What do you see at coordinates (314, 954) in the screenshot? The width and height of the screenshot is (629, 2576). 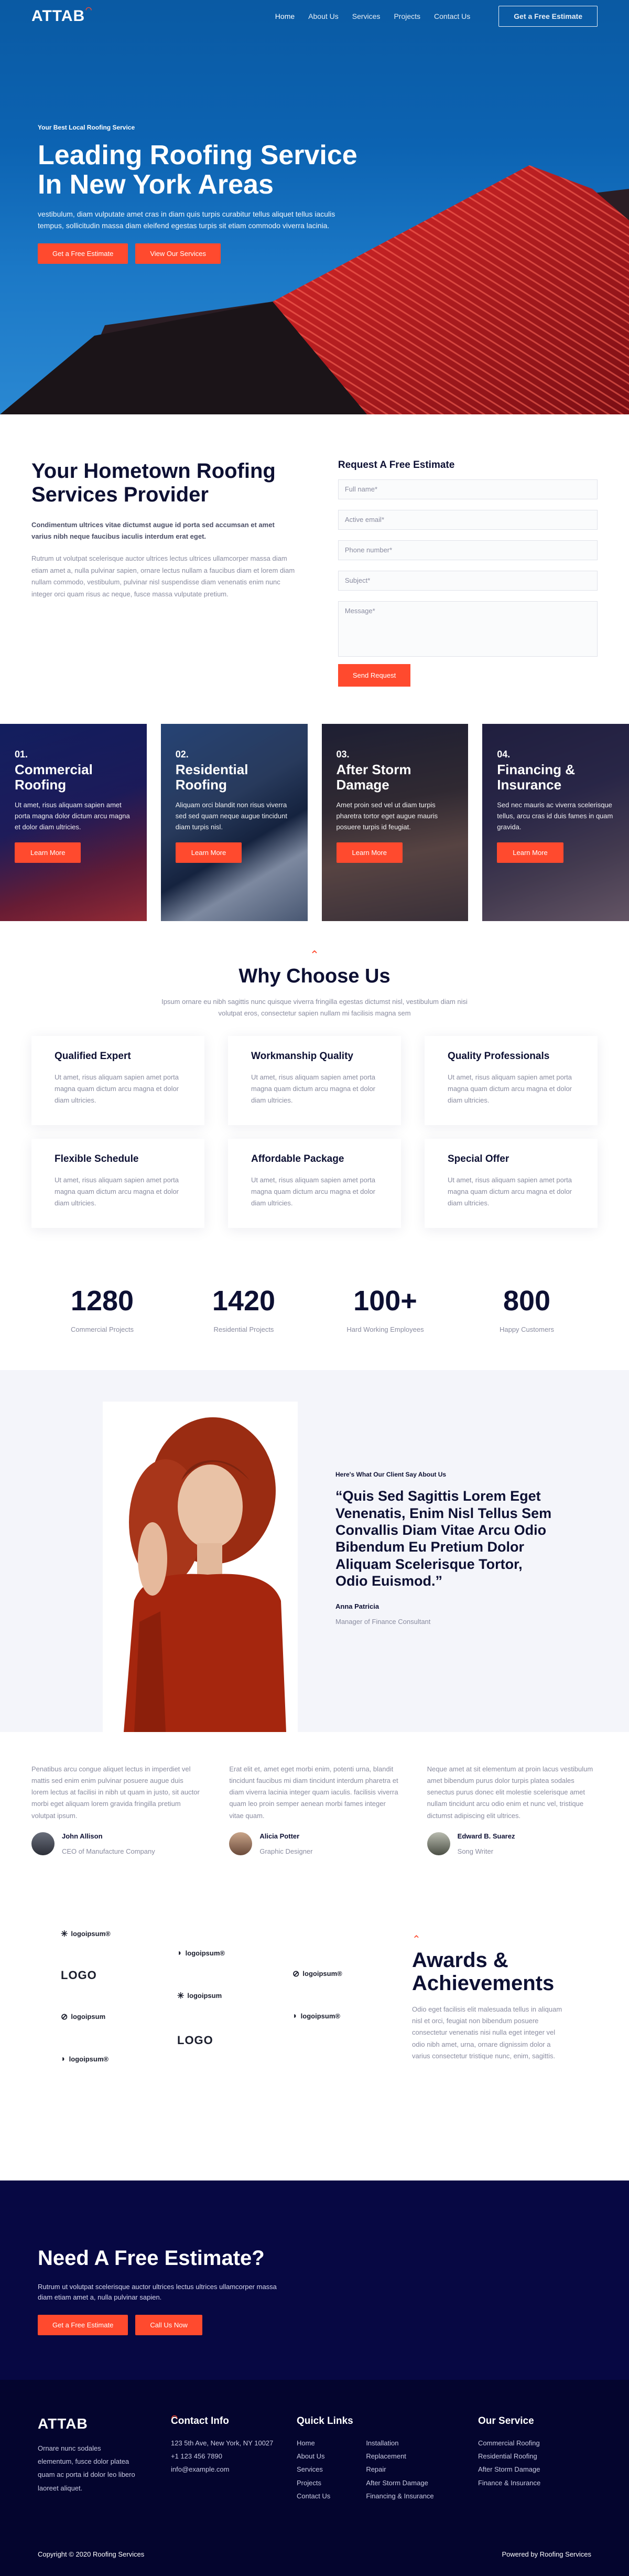 I see `chevron-up-icon: ⌃` at bounding box center [314, 954].